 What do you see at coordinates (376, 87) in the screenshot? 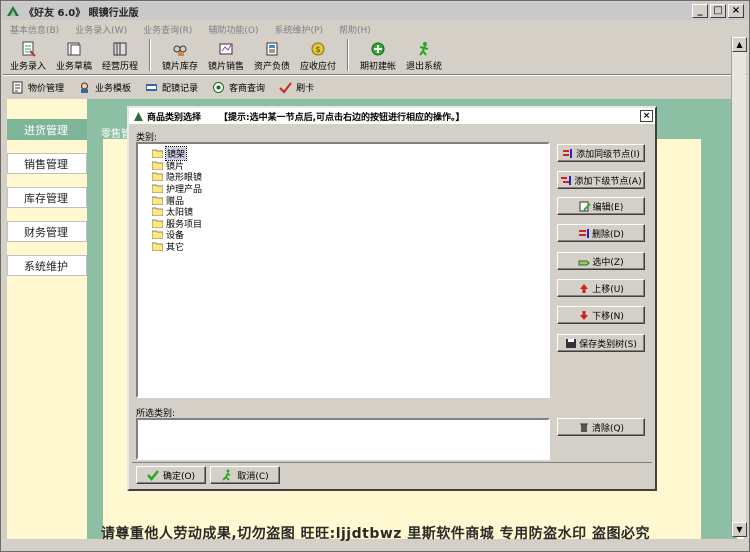
I see `secondary-toolbar: 物价管理 业务模板 配镜记录 客商查询 刷卡` at bounding box center [376, 87].